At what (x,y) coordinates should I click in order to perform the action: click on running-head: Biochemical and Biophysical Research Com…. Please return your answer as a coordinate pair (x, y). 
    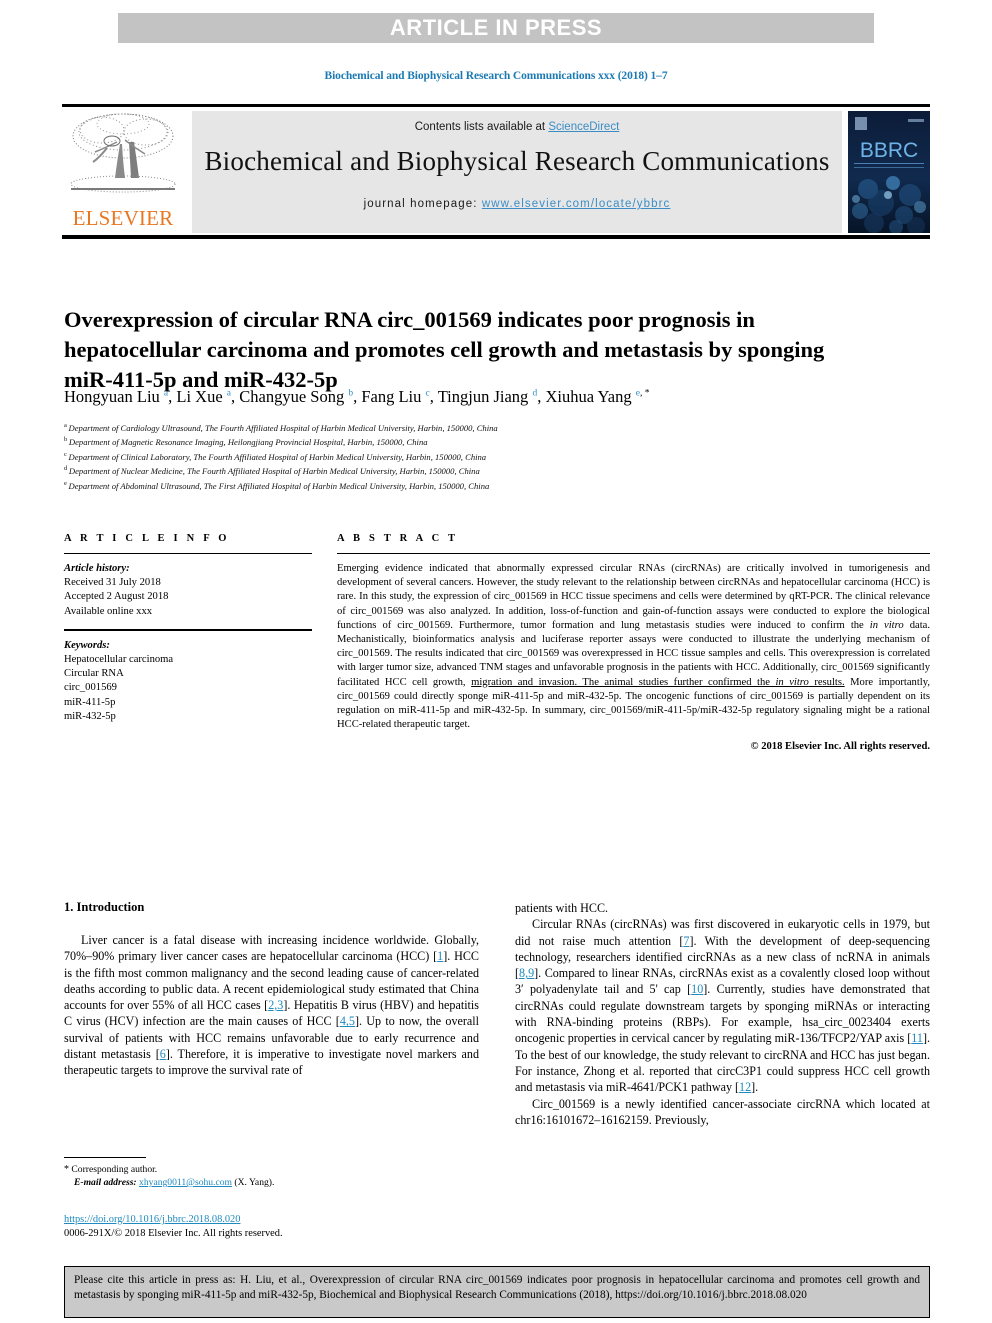
    Looking at the image, I should click on (496, 76).